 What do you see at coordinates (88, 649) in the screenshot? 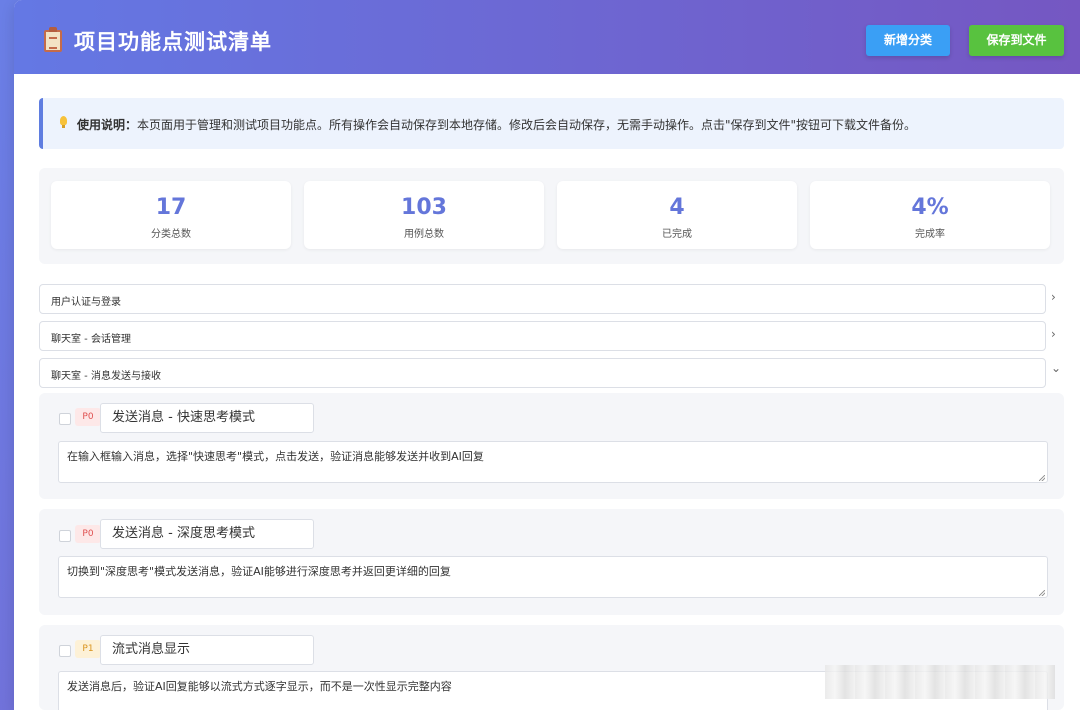
I see `priority-badge: P1` at bounding box center [88, 649].